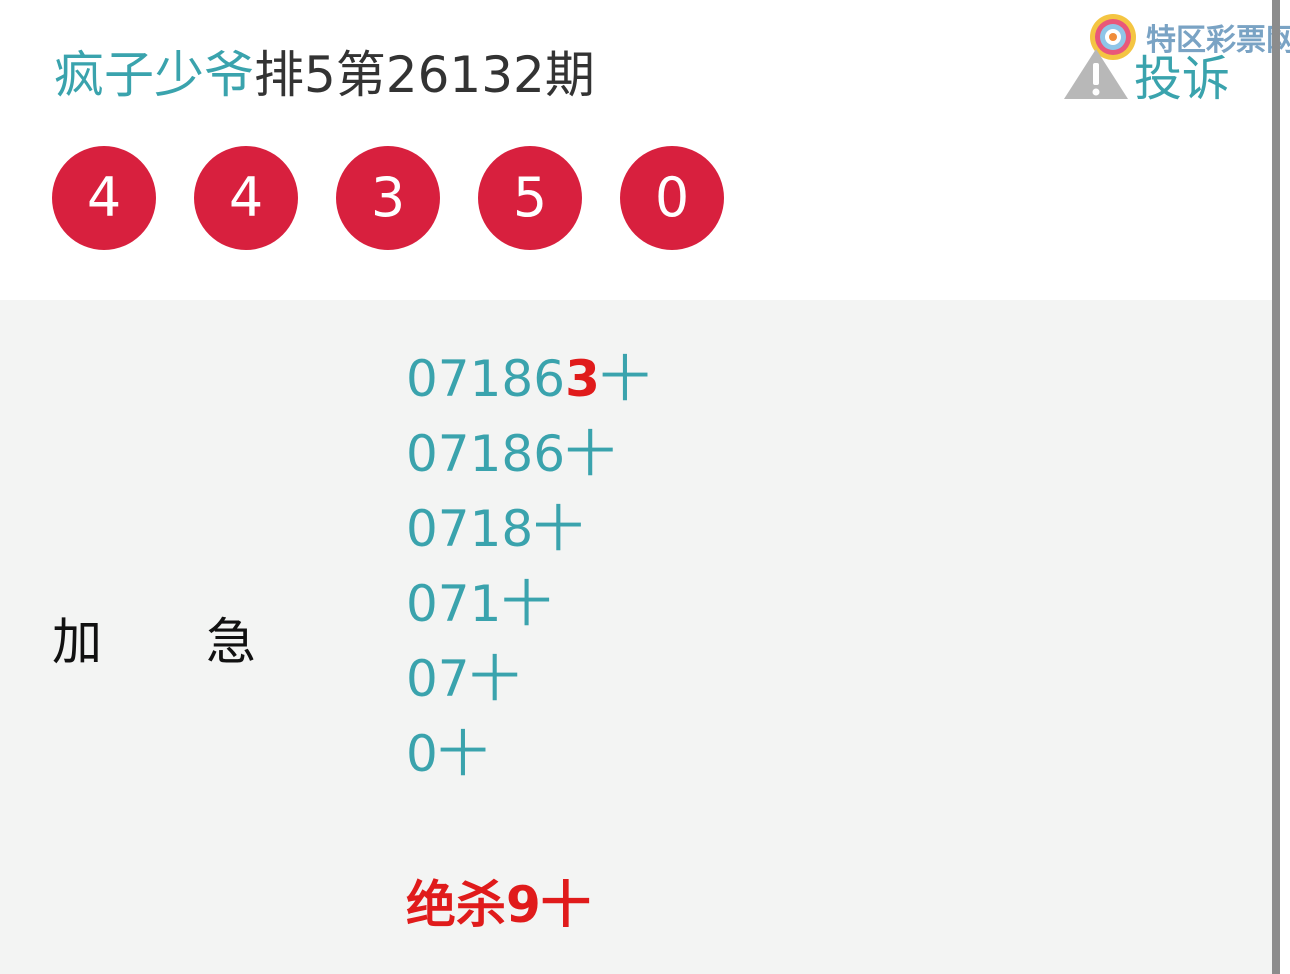 This screenshot has height=974, width=1290. I want to click on tens-line: 0十, so click(528, 754).